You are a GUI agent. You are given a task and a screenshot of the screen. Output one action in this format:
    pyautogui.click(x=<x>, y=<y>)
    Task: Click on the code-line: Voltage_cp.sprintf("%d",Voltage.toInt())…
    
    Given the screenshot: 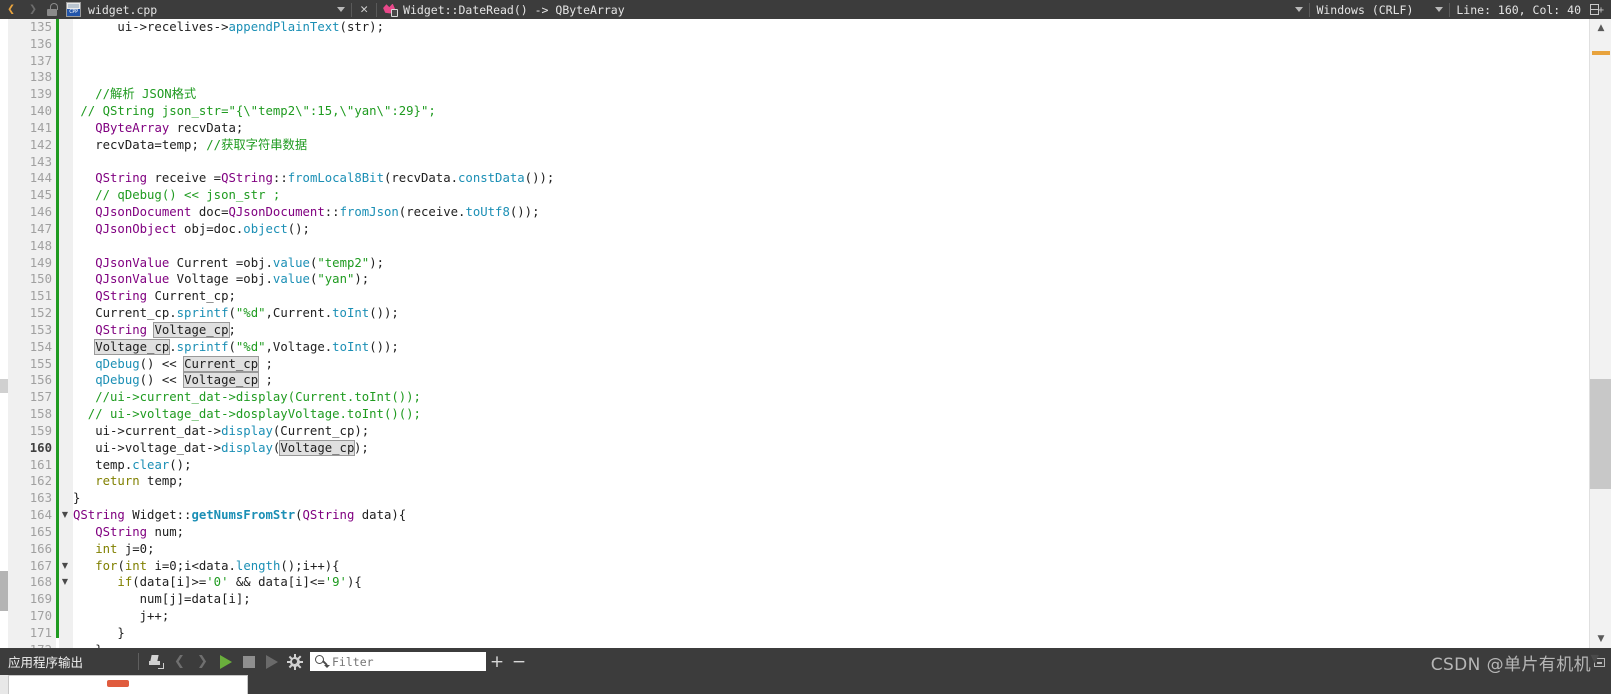 What is the action you would take?
    pyautogui.click(x=831, y=347)
    